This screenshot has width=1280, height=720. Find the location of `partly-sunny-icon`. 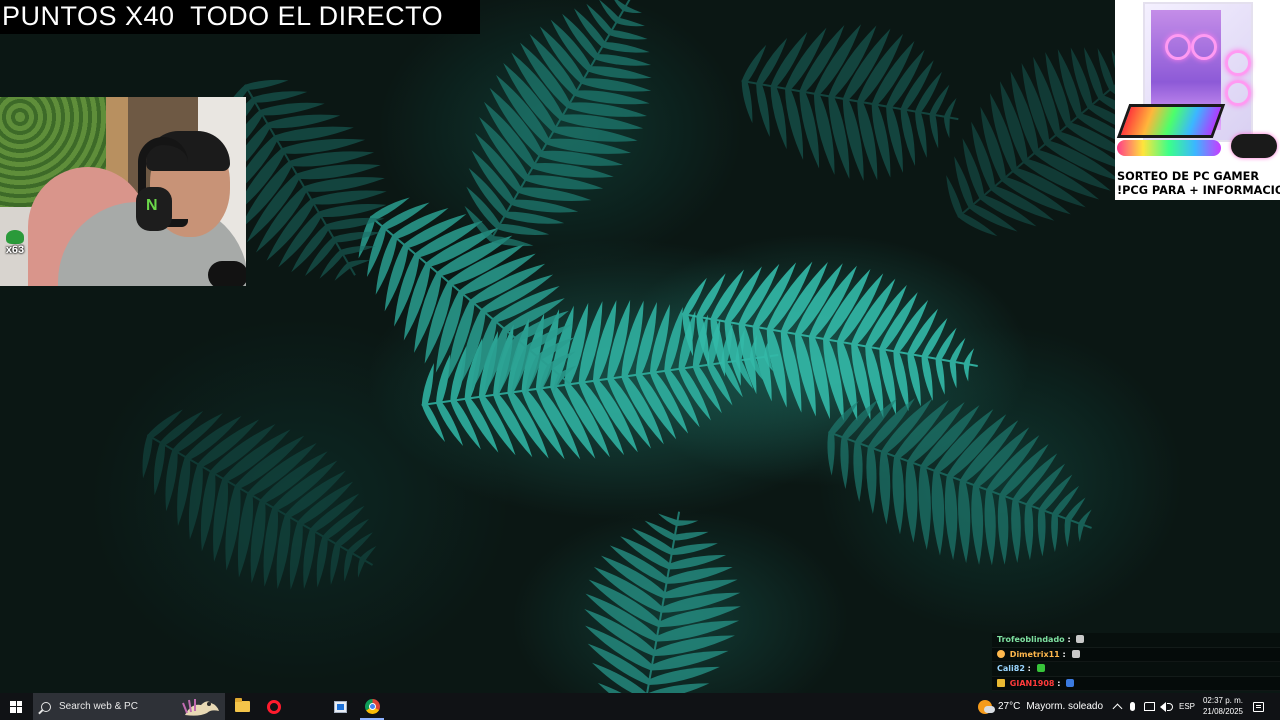

partly-sunny-icon is located at coordinates (986, 706).